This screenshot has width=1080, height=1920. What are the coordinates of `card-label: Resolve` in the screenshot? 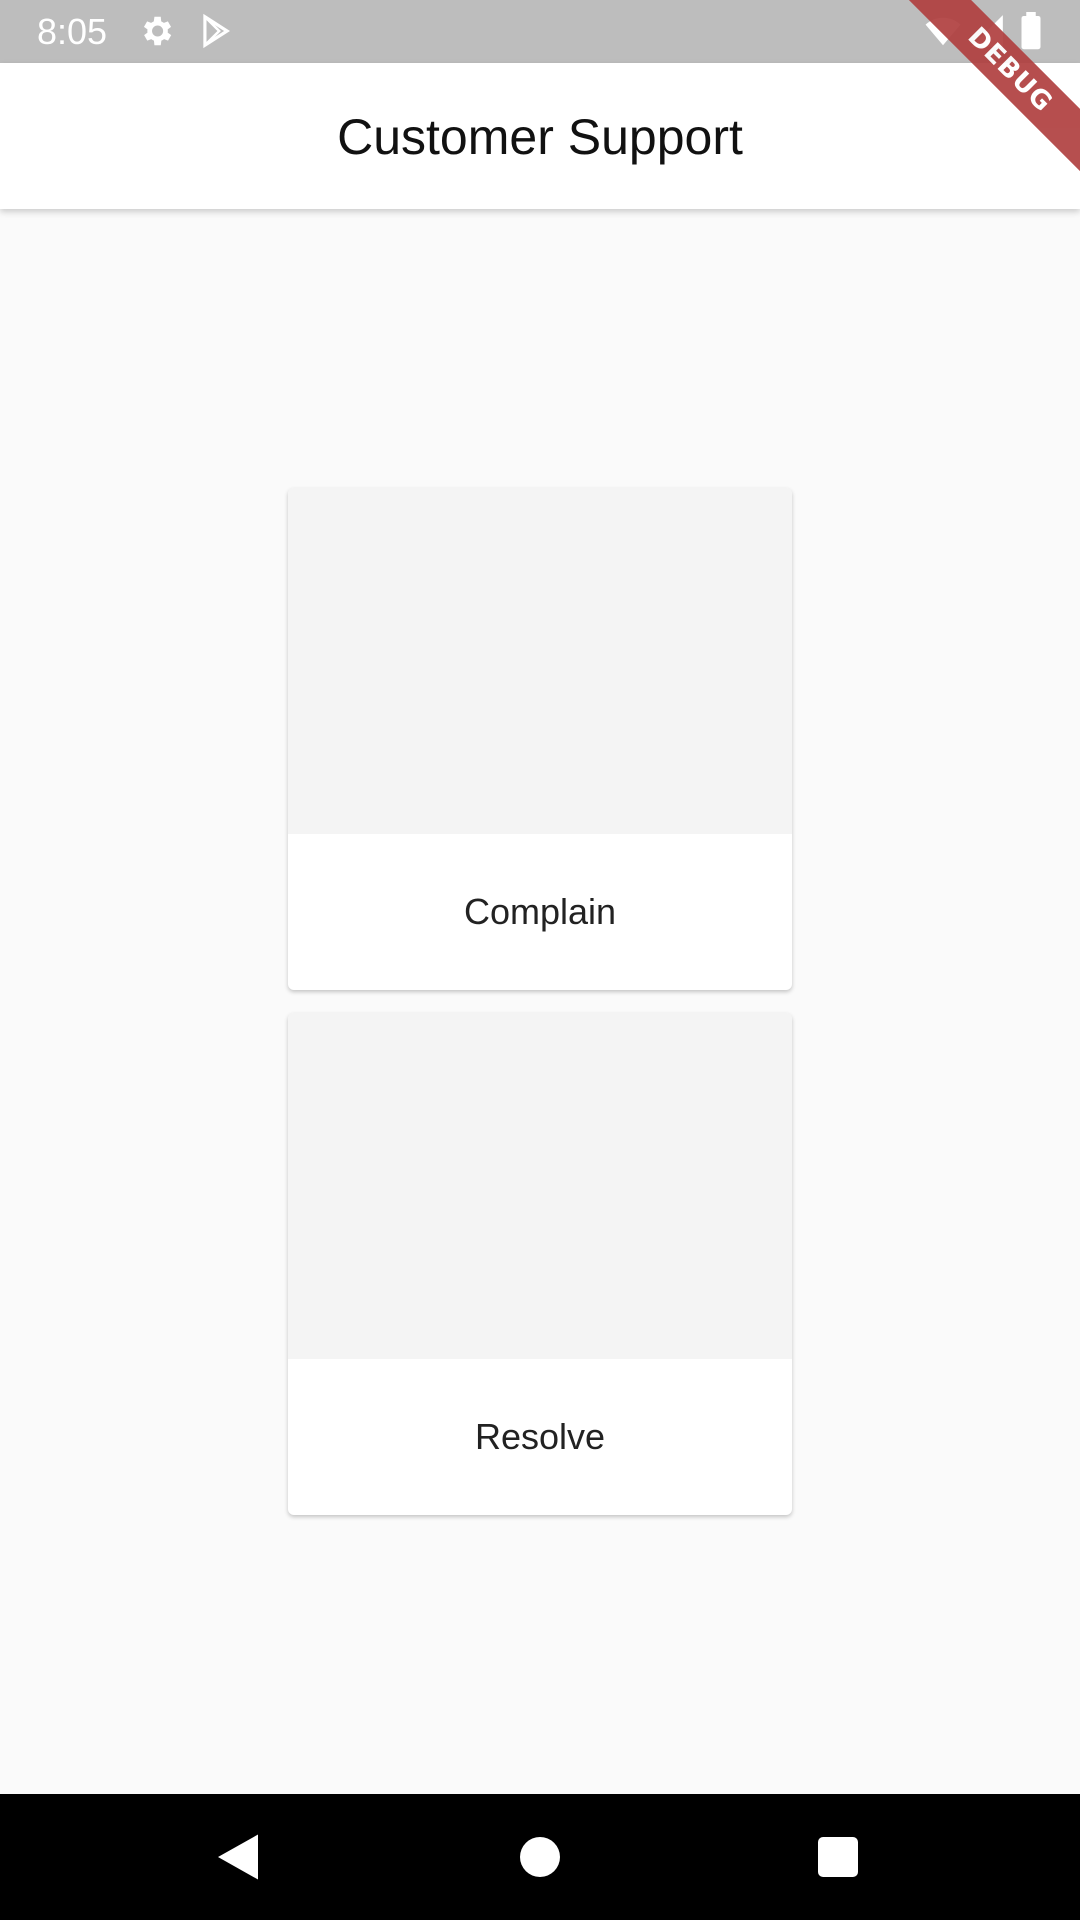 It's located at (540, 1436).